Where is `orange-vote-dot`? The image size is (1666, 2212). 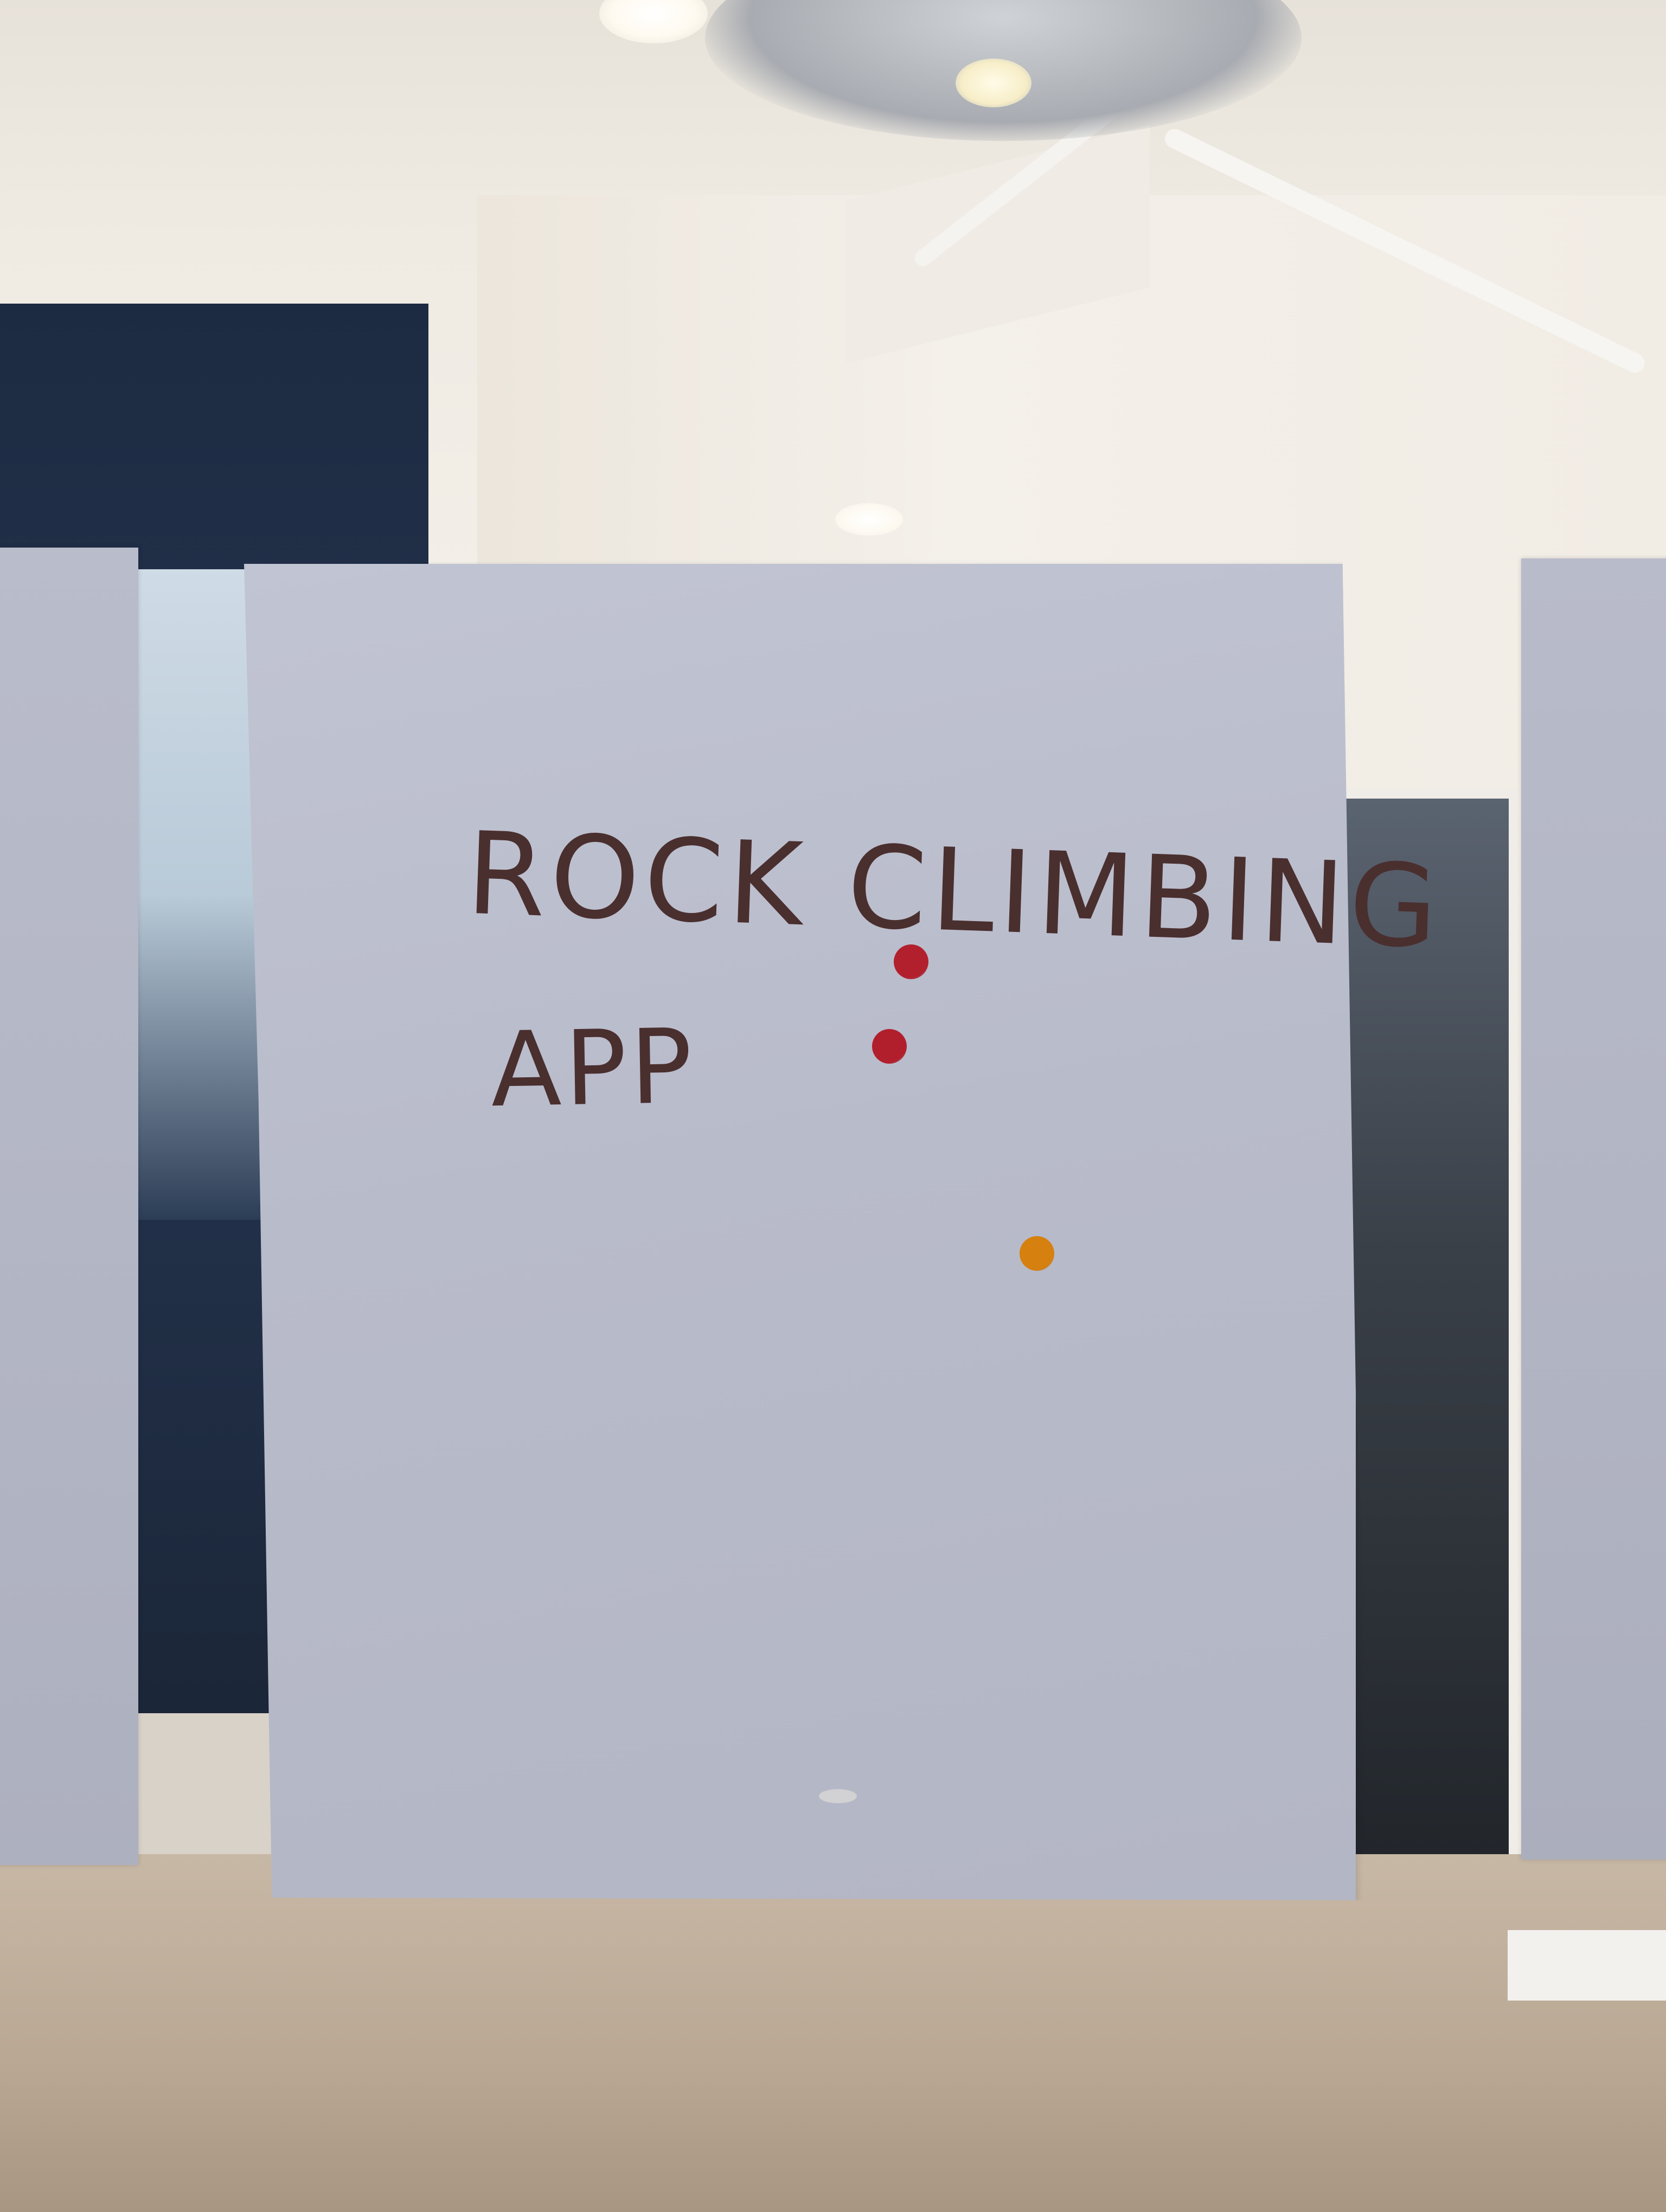
orange-vote-dot is located at coordinates (1037, 1253).